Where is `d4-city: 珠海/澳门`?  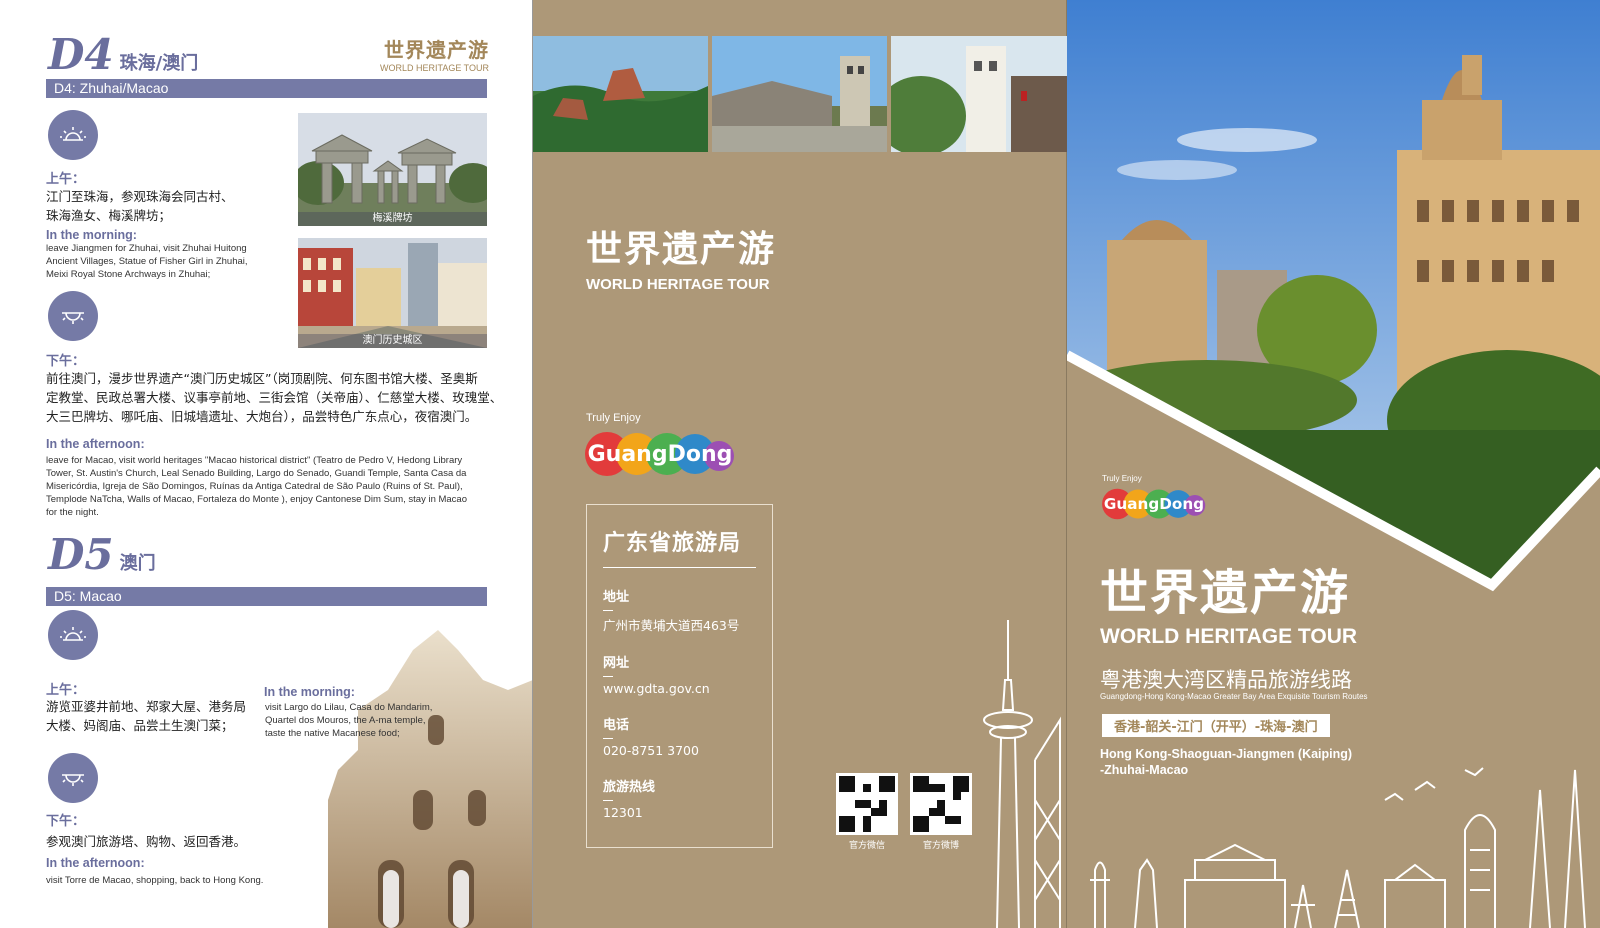
d4-city: 珠海/澳门 is located at coordinates (159, 63).